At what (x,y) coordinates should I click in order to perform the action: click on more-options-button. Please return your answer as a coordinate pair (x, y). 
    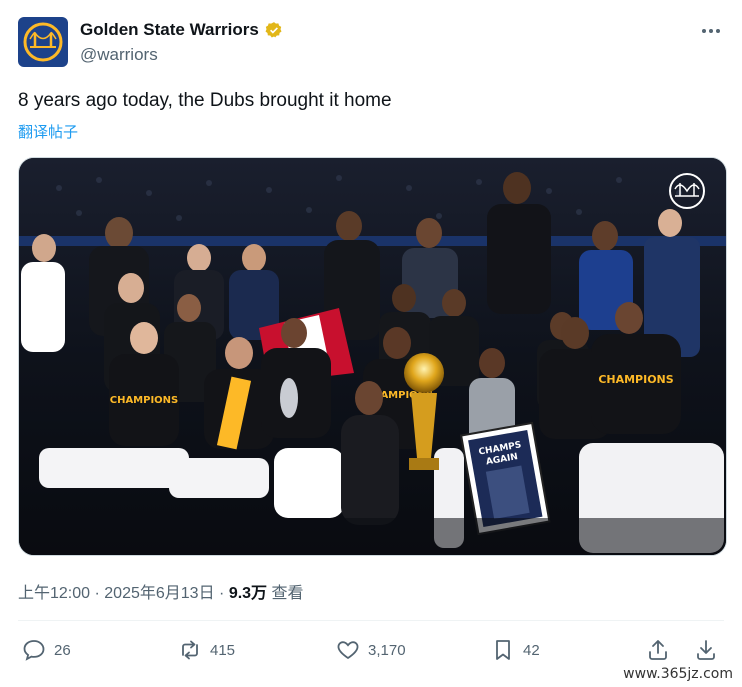
    Looking at the image, I should click on (711, 31).